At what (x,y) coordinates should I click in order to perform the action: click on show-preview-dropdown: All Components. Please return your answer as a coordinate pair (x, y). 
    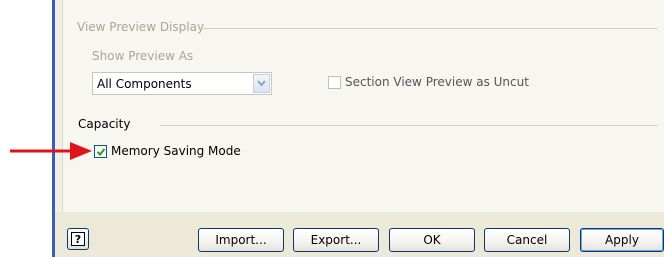
    Looking at the image, I should click on (182, 83).